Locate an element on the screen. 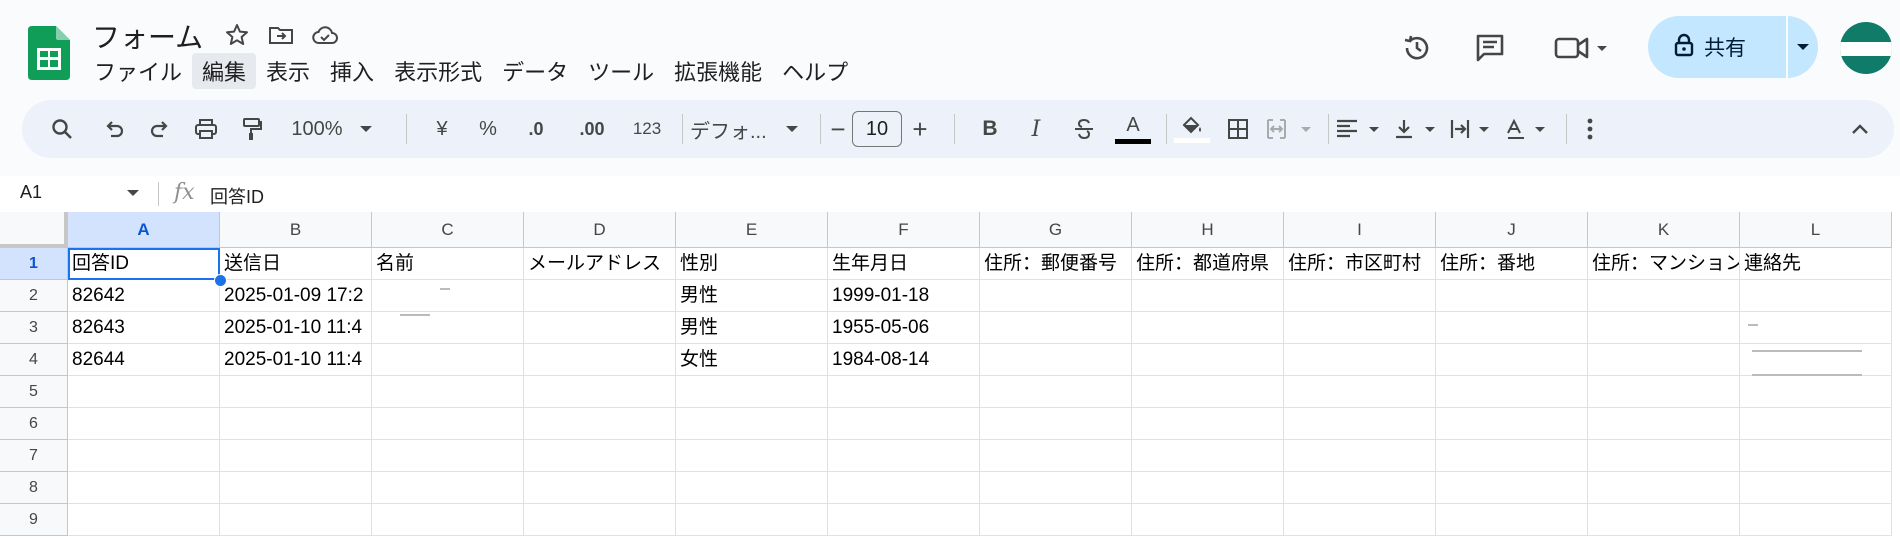 The height and width of the screenshot is (549, 1900). column-header-b: B is located at coordinates (296, 230).